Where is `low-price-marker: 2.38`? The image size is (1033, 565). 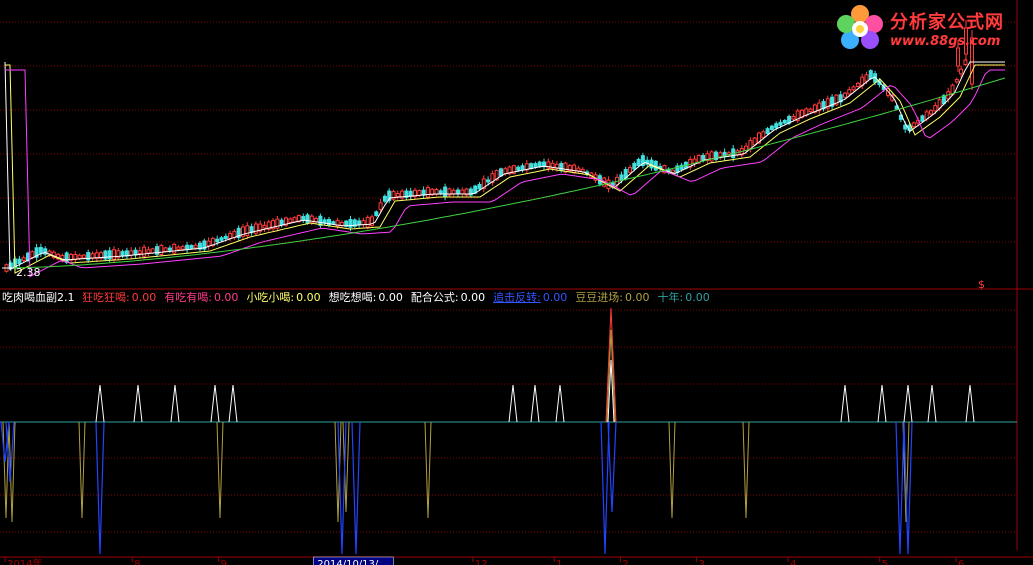 low-price-marker: 2.38 is located at coordinates (21, 272).